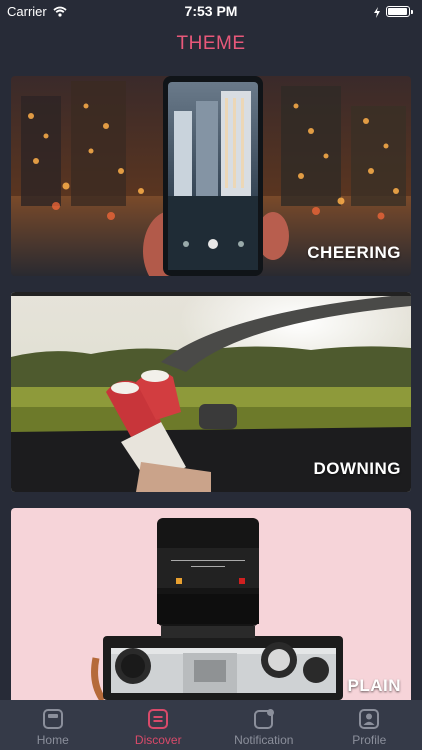 The width and height of the screenshot is (422, 750). What do you see at coordinates (158, 719) in the screenshot?
I see `discover-icon` at bounding box center [158, 719].